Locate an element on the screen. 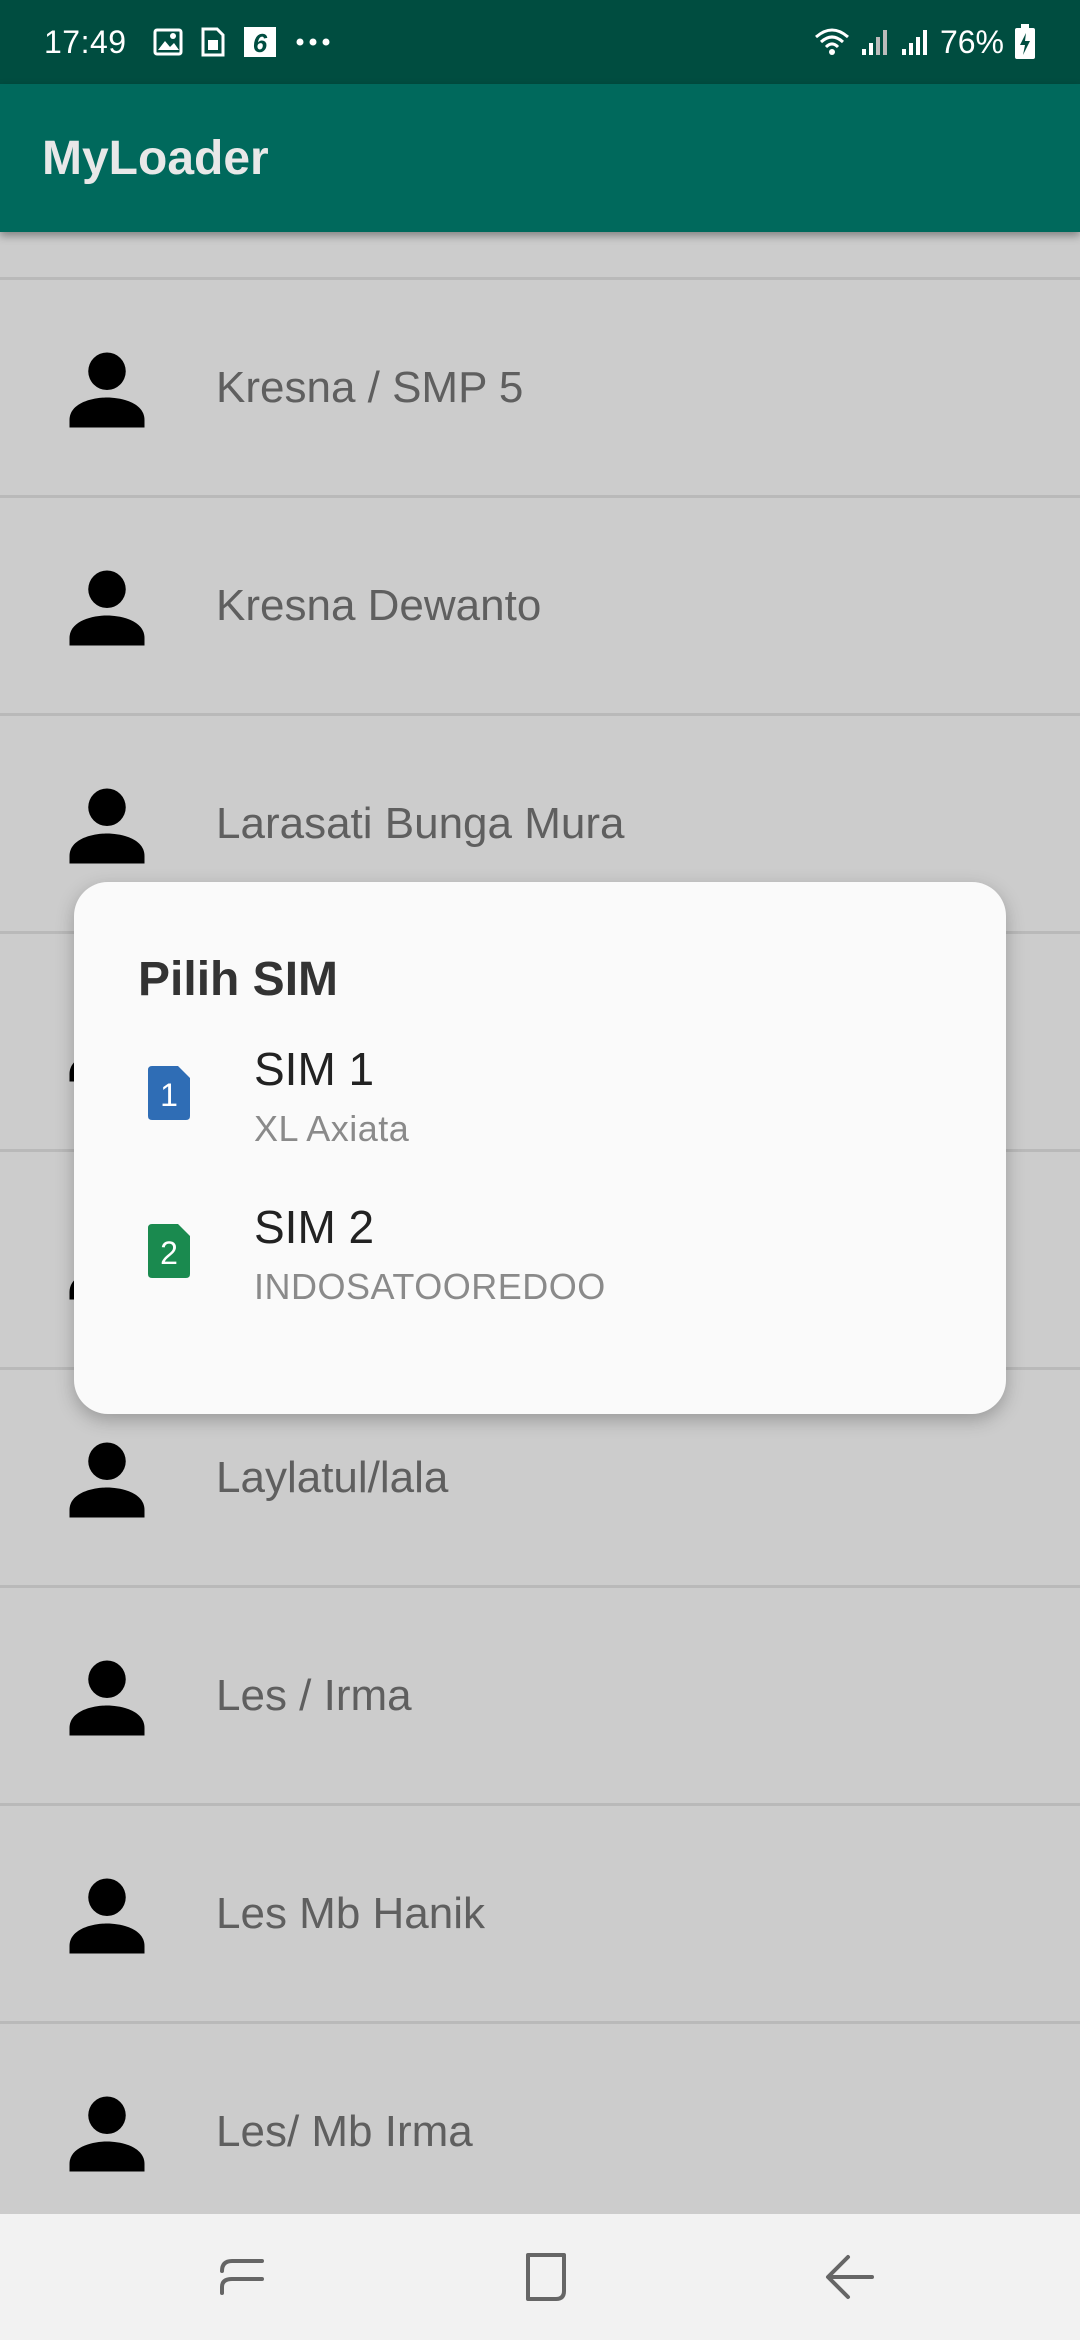 This screenshot has width=1080, height=2340. notification-icons: 6 is located at coordinates (242, 42).